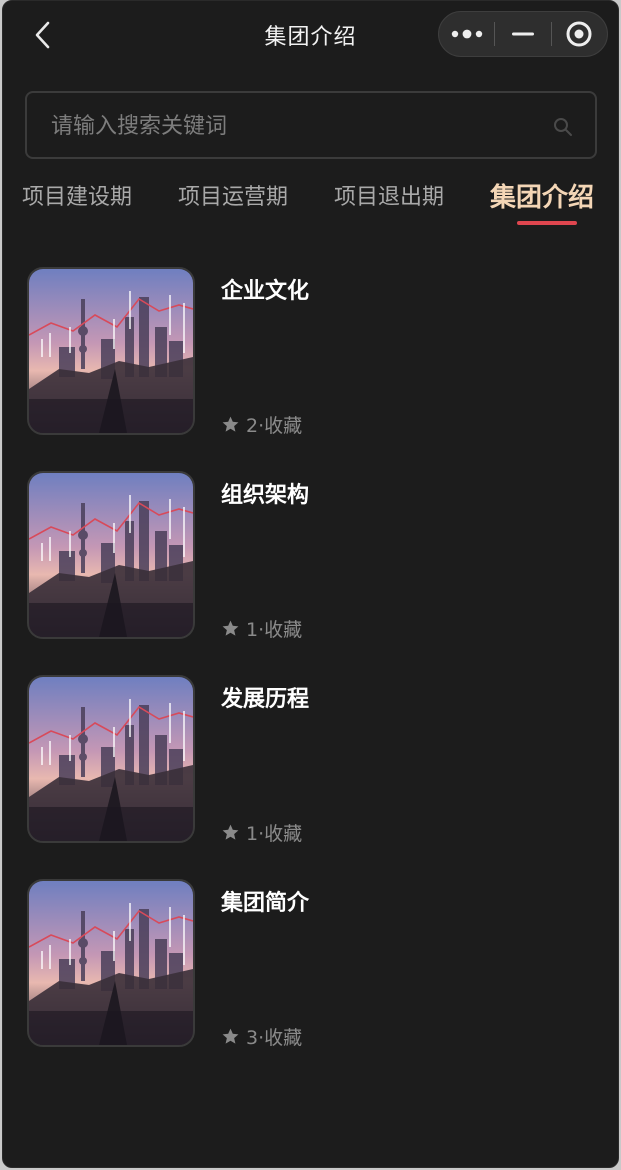  I want to click on favorite-meta: 3·收藏, so click(261, 1036).